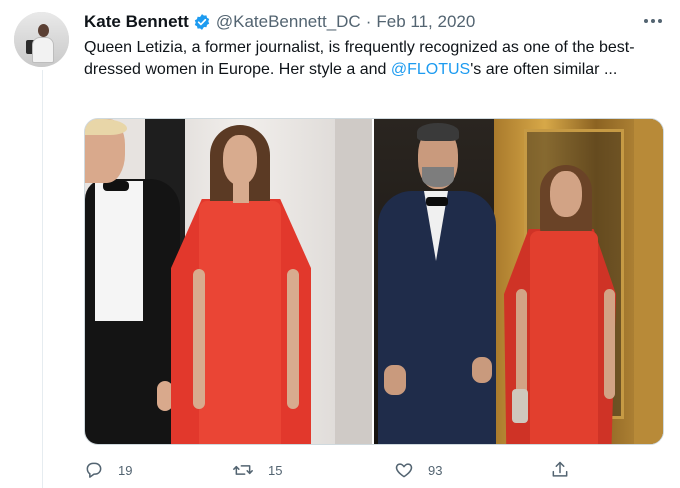 The image size is (680, 488). I want to click on verified-badge-icon, so click(202, 22).